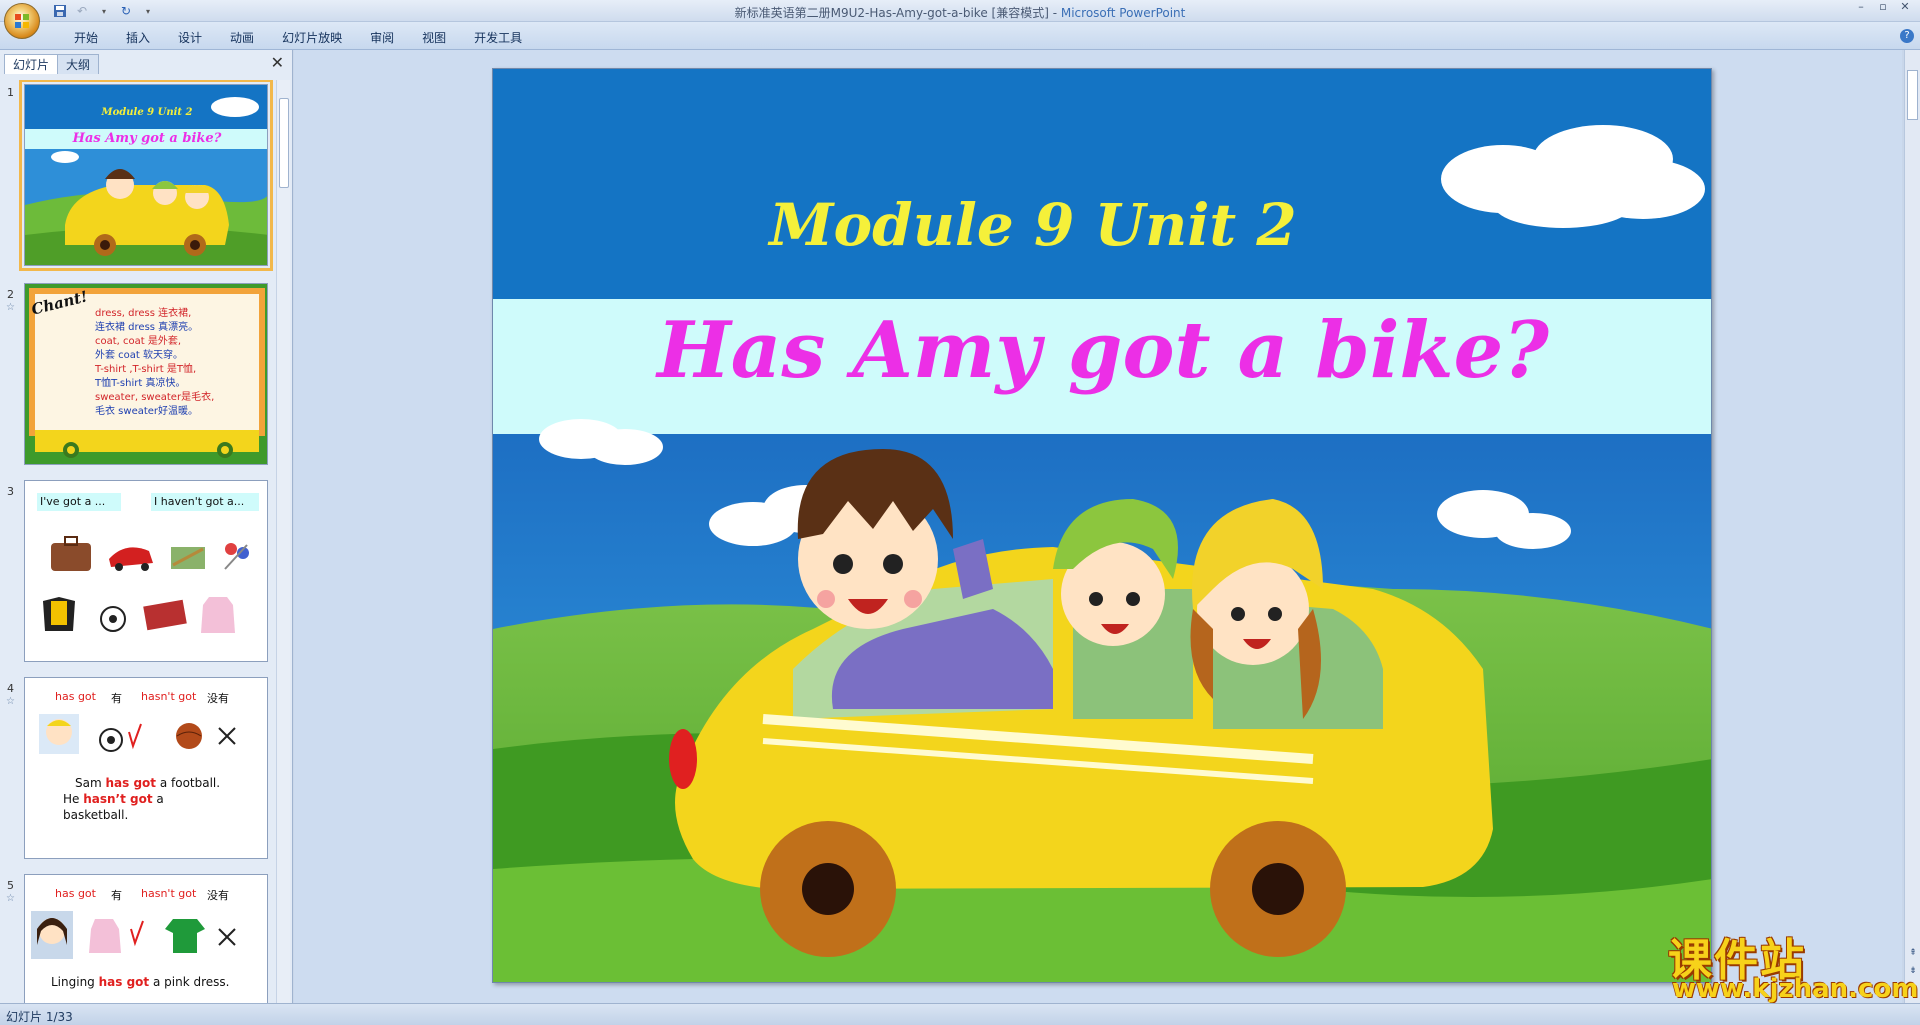 This screenshot has width=1920, height=1025. What do you see at coordinates (73, 799) in the screenshot?
I see `sentence-text: He` at bounding box center [73, 799].